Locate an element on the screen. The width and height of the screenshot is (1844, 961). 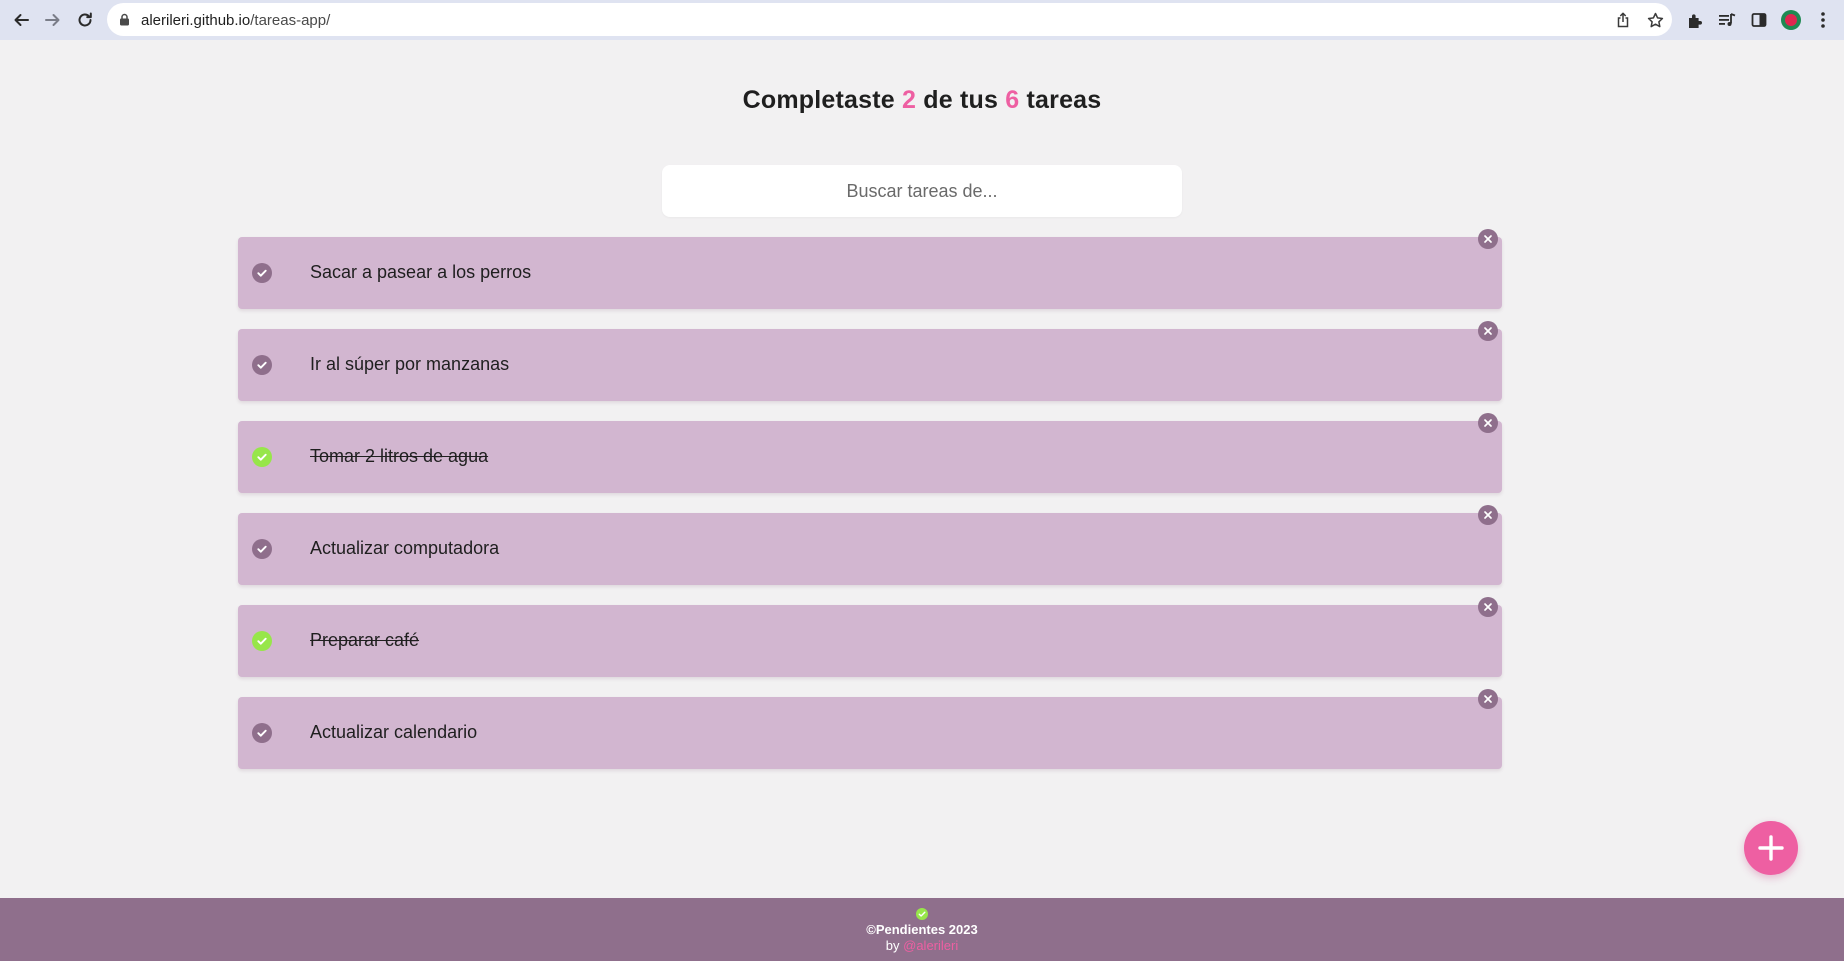
todo-item: Sacar a pasear a los perros is located at coordinates (870, 269).